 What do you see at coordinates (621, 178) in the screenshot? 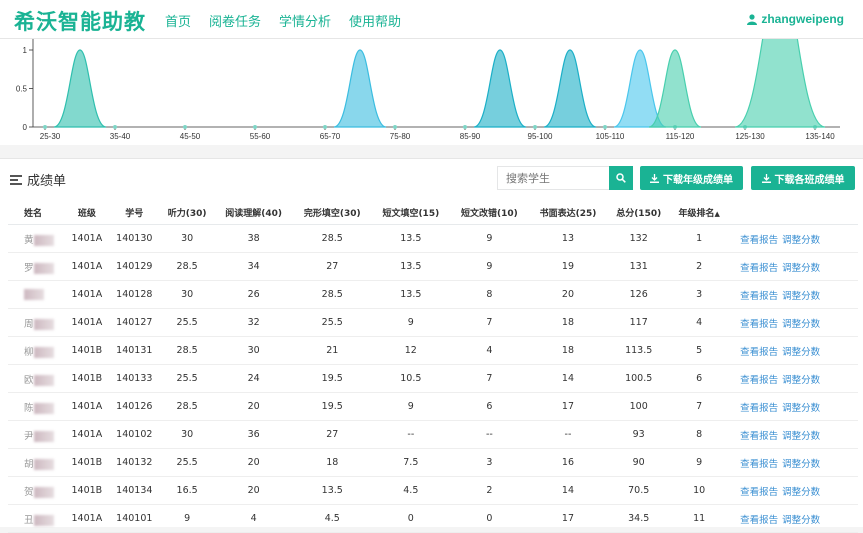
I see `search-button` at bounding box center [621, 178].